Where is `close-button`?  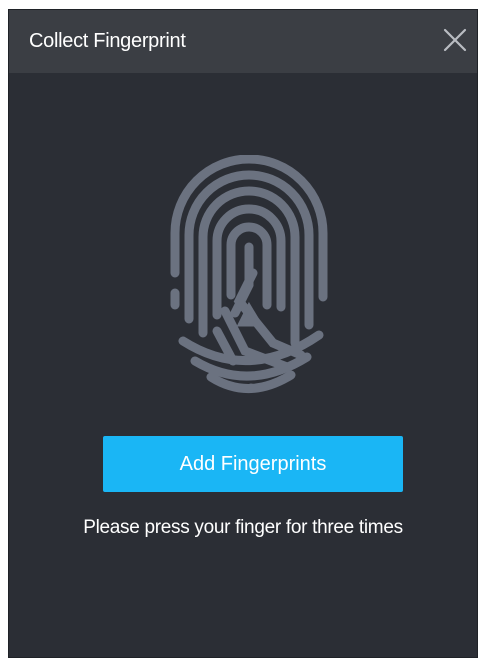
close-button is located at coordinates (455, 40).